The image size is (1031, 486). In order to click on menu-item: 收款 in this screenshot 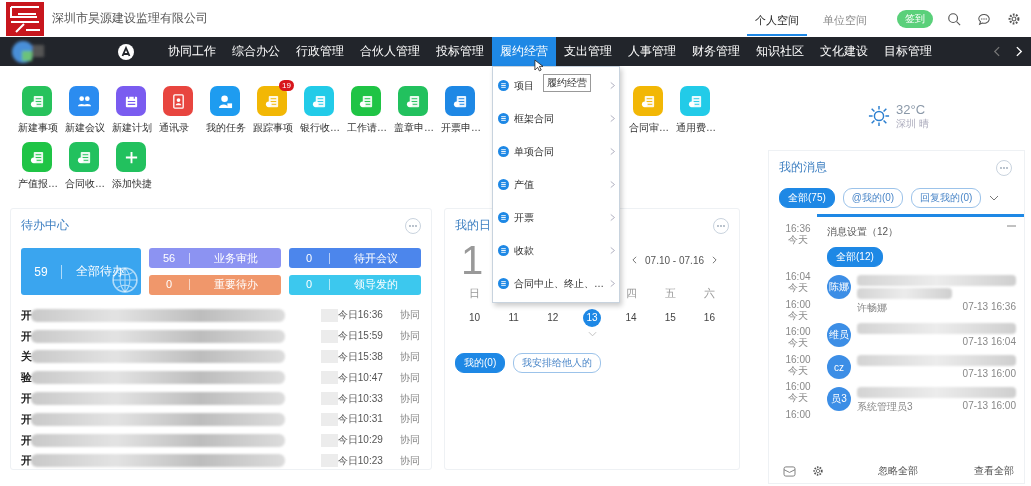, I will do `click(556, 250)`.